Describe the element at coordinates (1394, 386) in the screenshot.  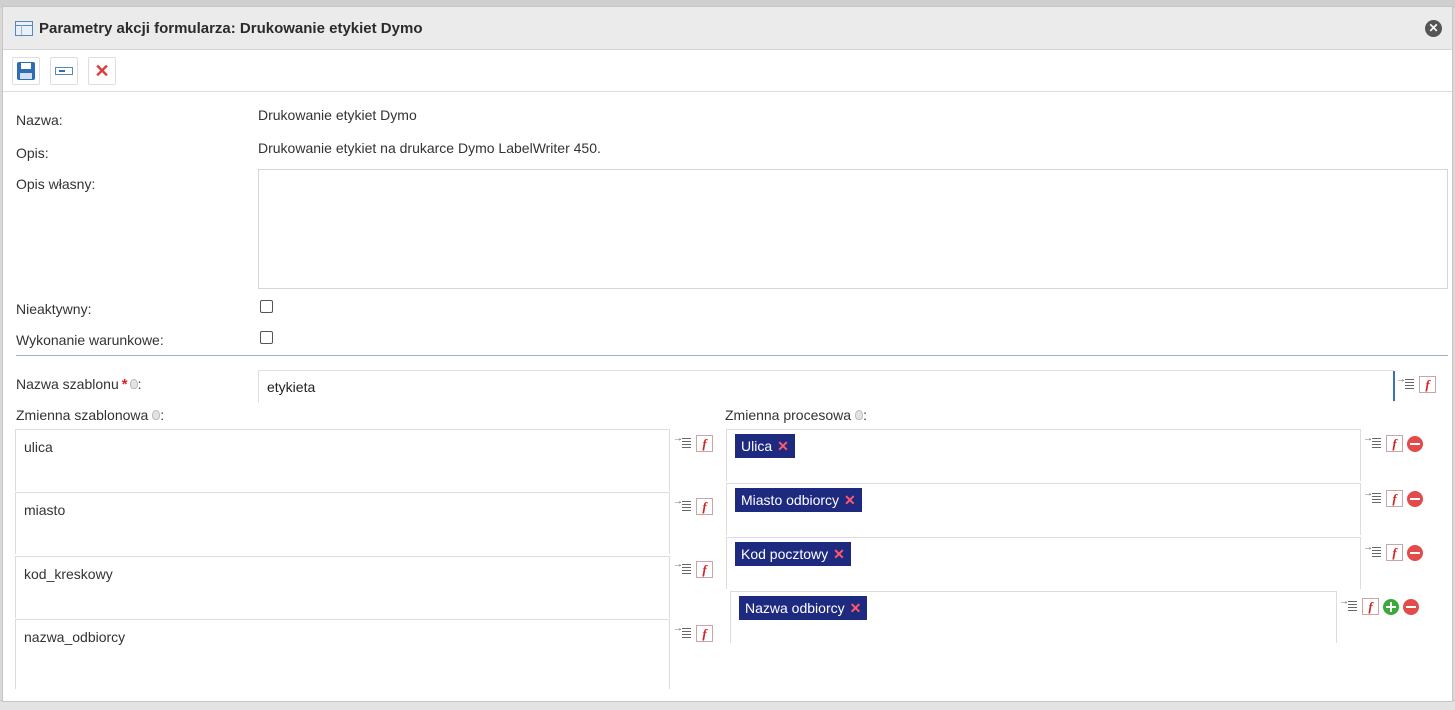
I see `input-focus-caret` at that location.